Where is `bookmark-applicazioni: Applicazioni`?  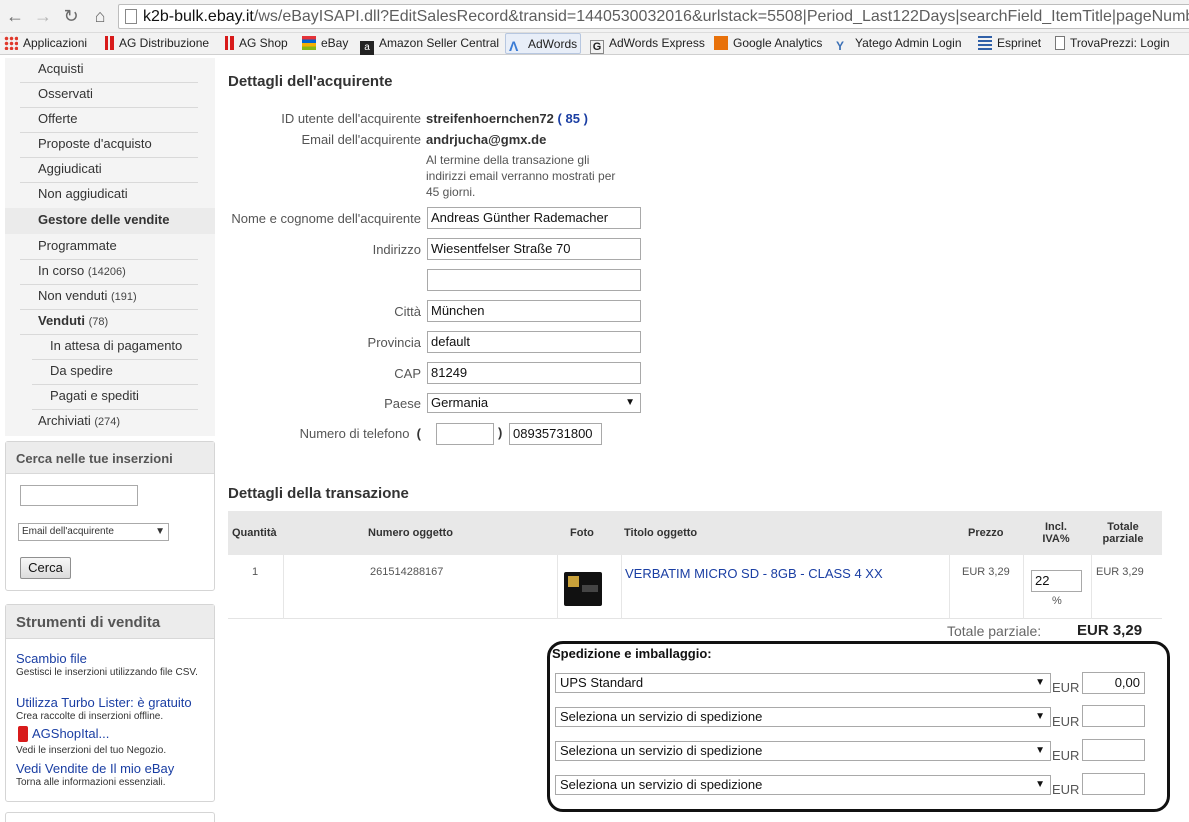
bookmark-applicazioni: Applicazioni is located at coordinates (45, 43).